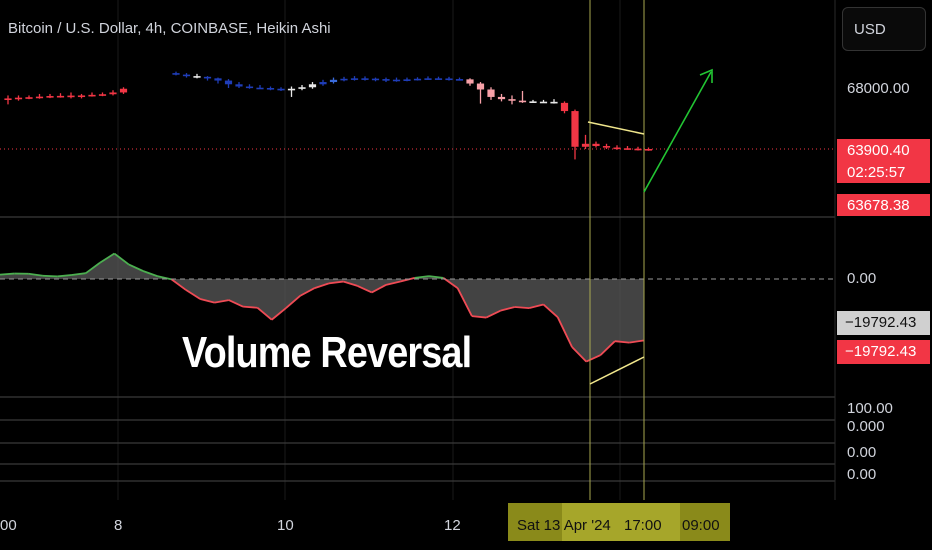 Image resolution: width=932 pixels, height=550 pixels. I want to click on x-next-time: 09:00, so click(701, 525).